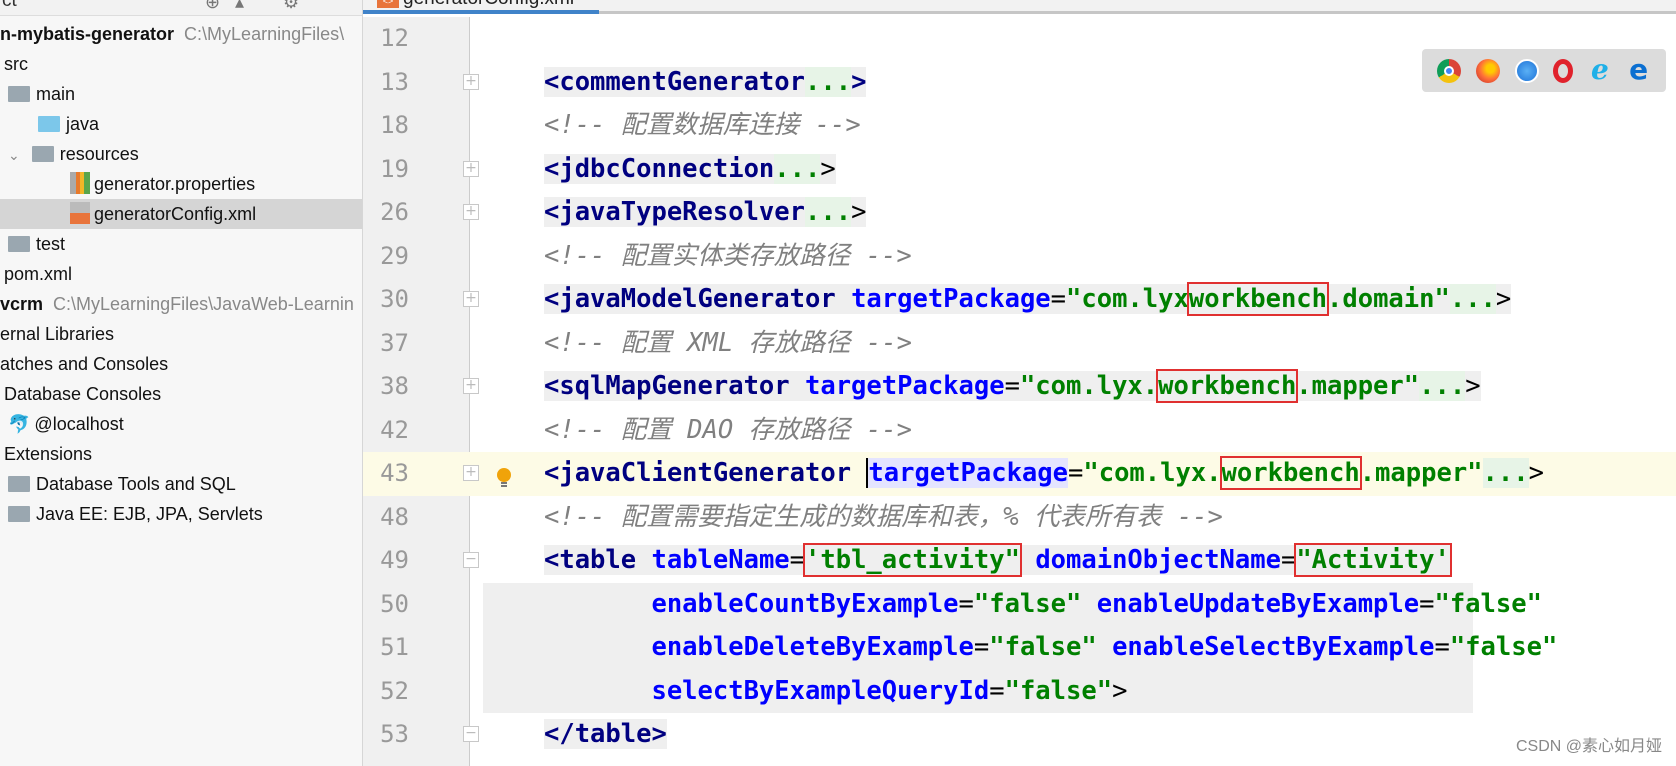 This screenshot has height=766, width=1676. Describe the element at coordinates (394, 560) in the screenshot. I see `line-number: 49` at that location.